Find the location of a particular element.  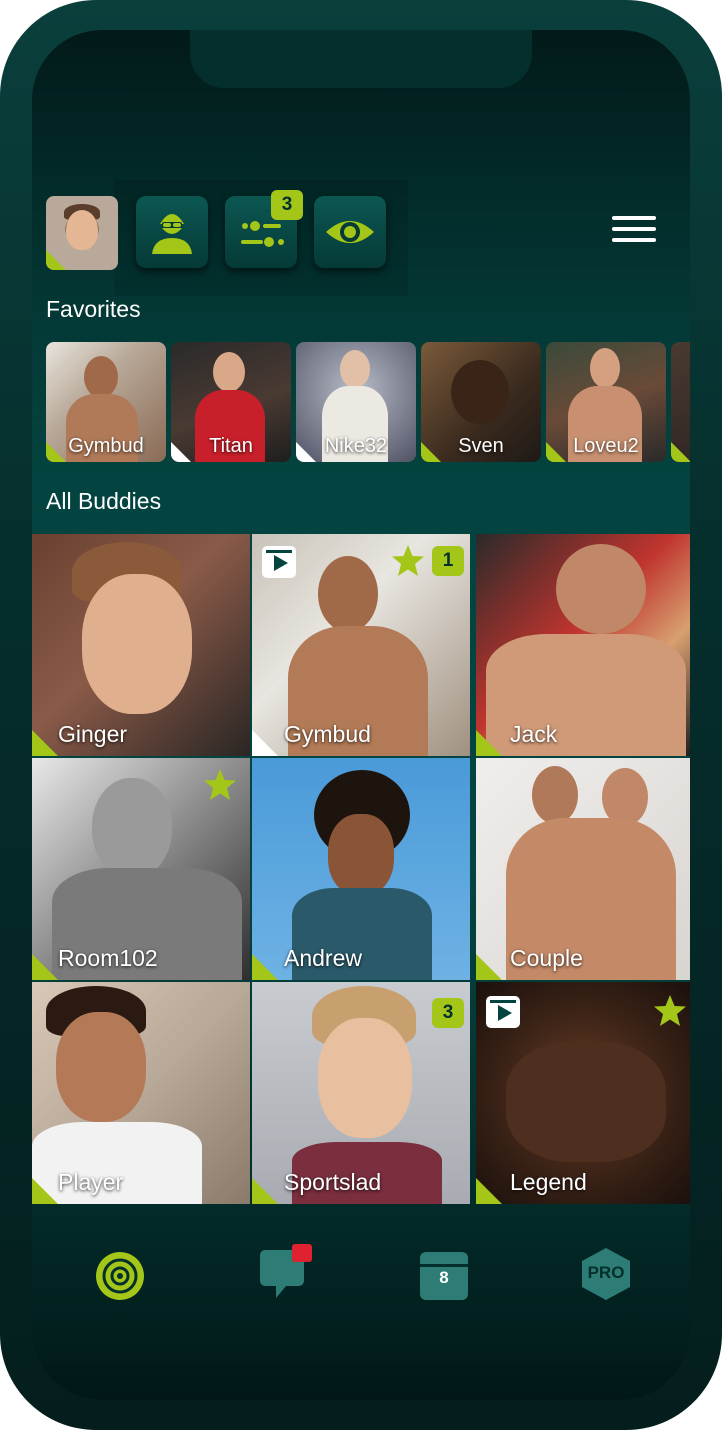

filter-count-badge: 3 is located at coordinates (287, 205).